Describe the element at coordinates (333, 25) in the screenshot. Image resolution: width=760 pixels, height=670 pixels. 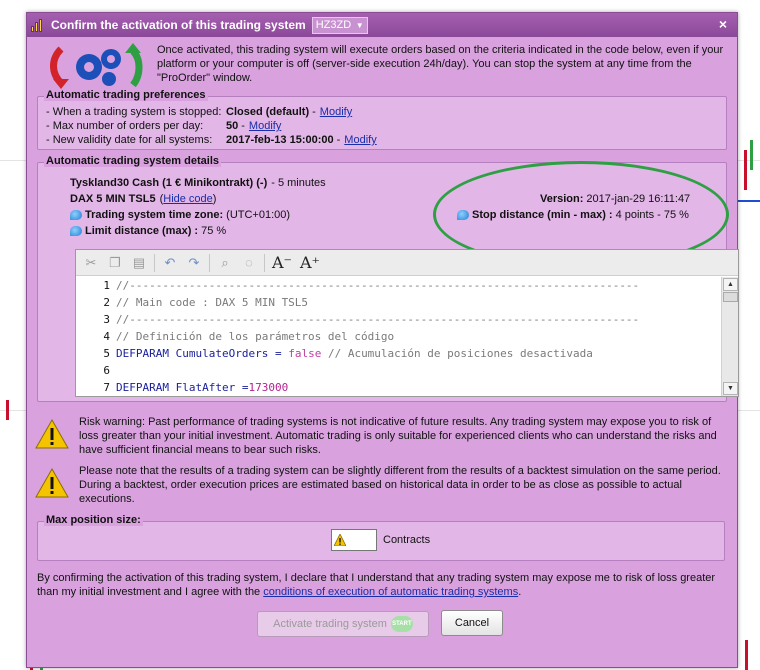
I see `system-select-value: HZ3ZD` at that location.